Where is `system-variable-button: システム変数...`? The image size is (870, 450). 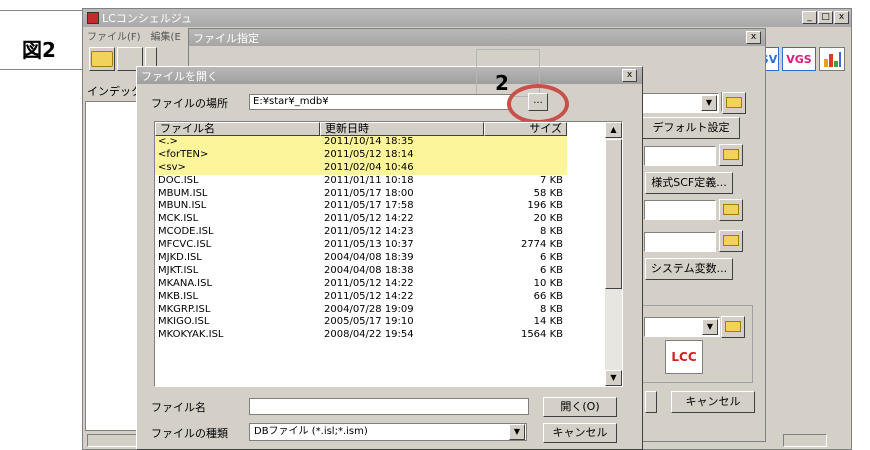
system-variable-button: システム変数... is located at coordinates (689, 269).